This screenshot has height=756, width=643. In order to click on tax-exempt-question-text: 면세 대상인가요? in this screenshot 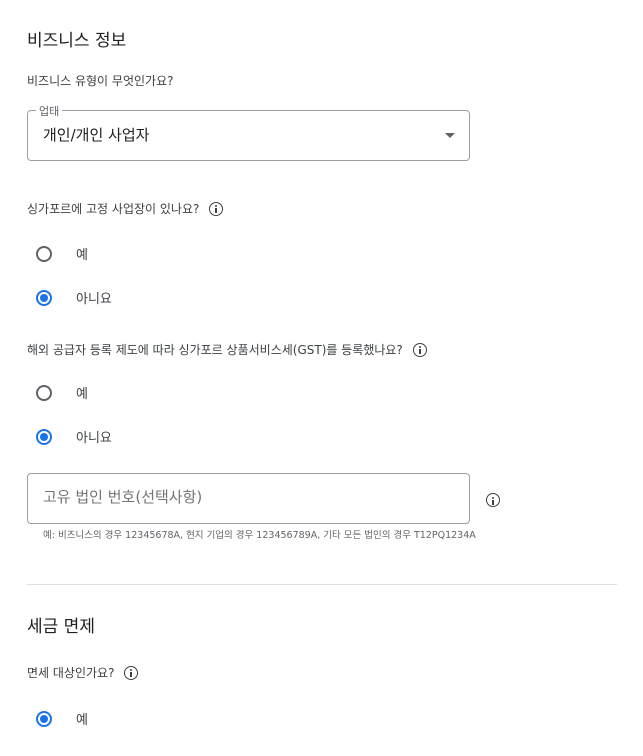, I will do `click(71, 673)`.